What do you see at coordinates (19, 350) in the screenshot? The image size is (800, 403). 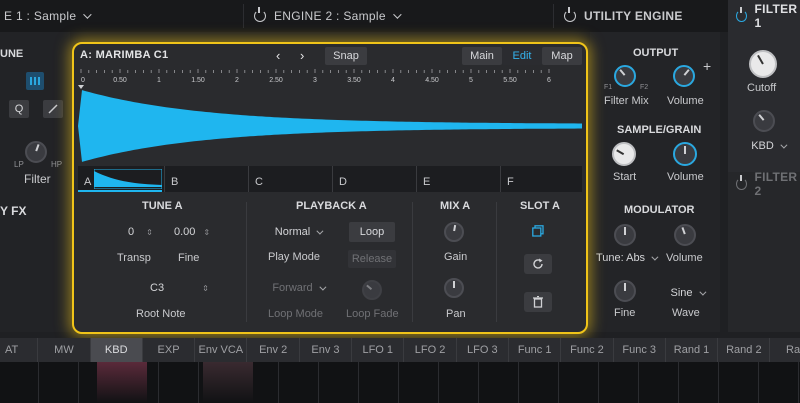 I see `mod-tab-at: AT` at bounding box center [19, 350].